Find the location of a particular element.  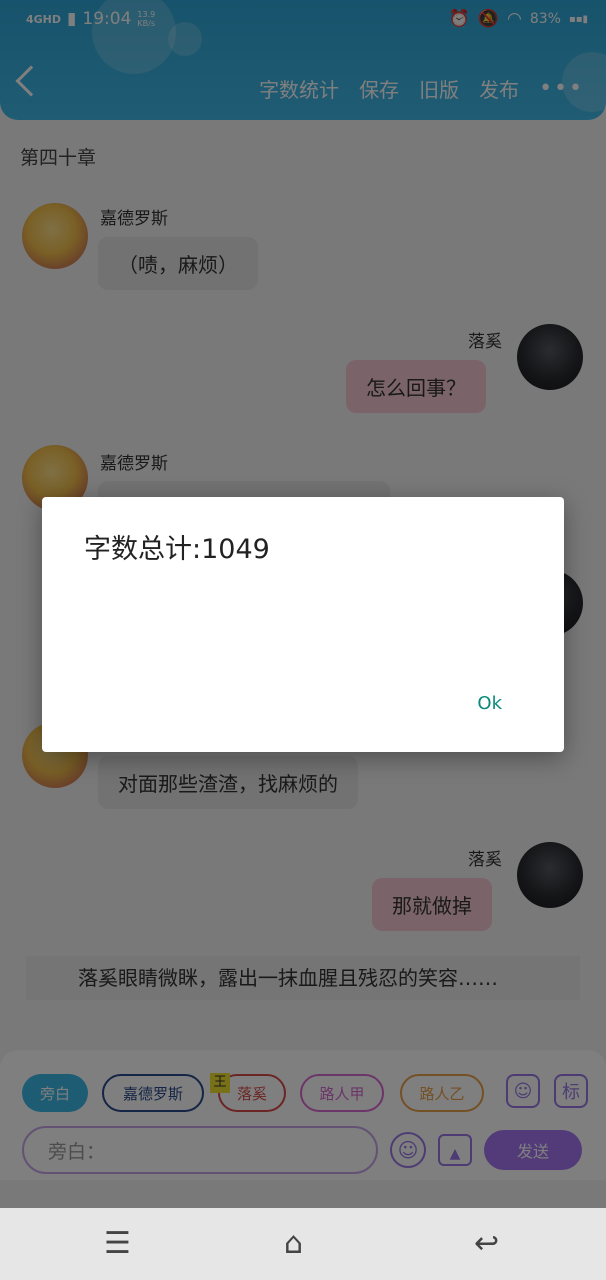

home-icon: ⌂ is located at coordinates (293, 1243).